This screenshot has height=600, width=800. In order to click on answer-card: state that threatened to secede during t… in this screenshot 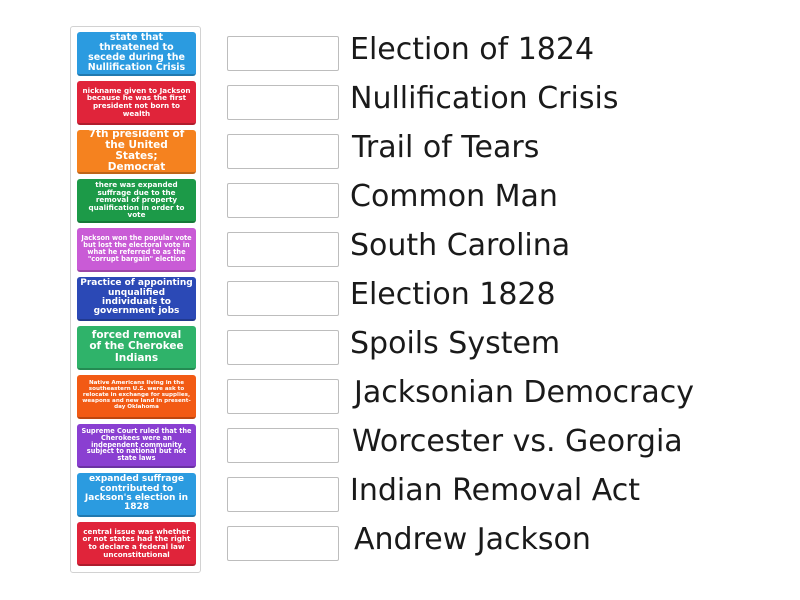, I will do `click(136, 54)`.